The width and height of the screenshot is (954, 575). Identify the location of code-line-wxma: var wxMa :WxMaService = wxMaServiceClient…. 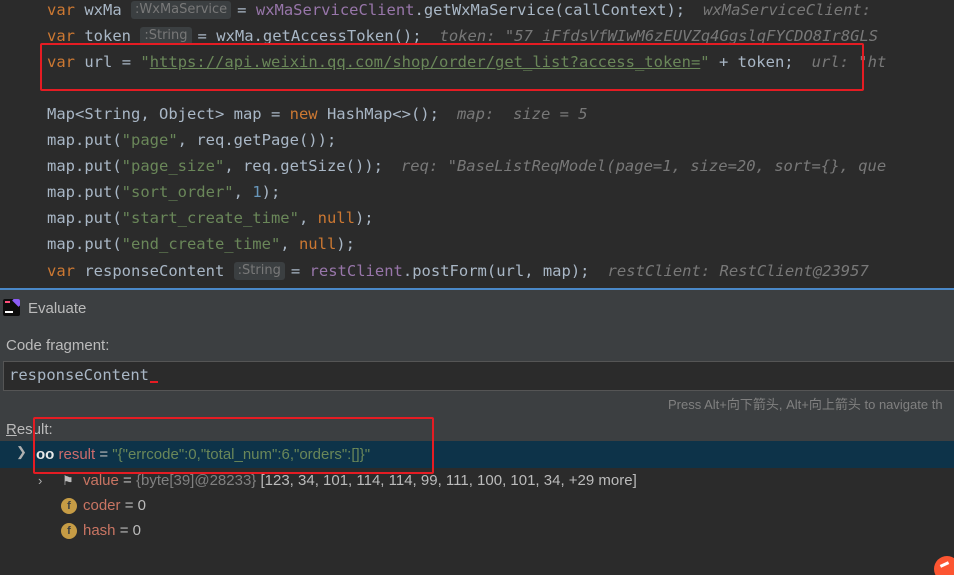
(459, 11).